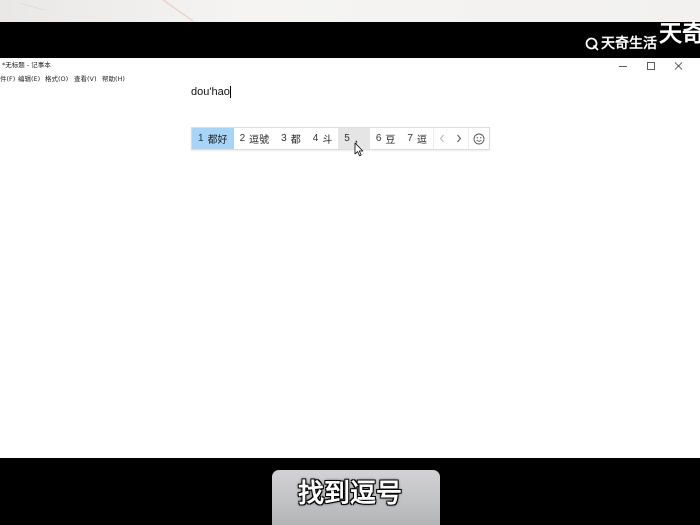  What do you see at coordinates (85, 79) in the screenshot?
I see `menu-view: 查看(V)` at bounding box center [85, 79].